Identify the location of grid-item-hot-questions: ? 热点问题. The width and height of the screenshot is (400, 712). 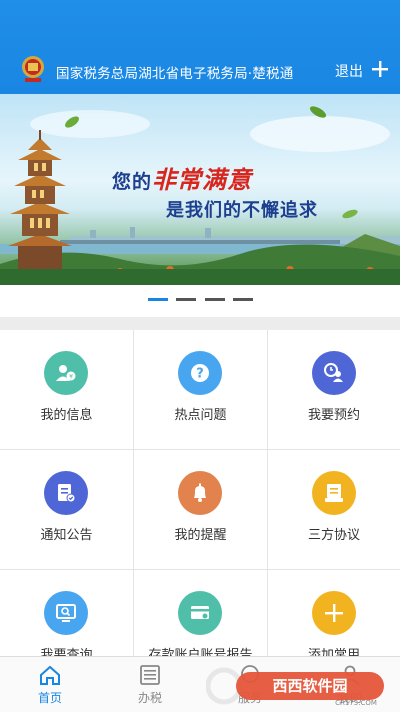
(200, 389).